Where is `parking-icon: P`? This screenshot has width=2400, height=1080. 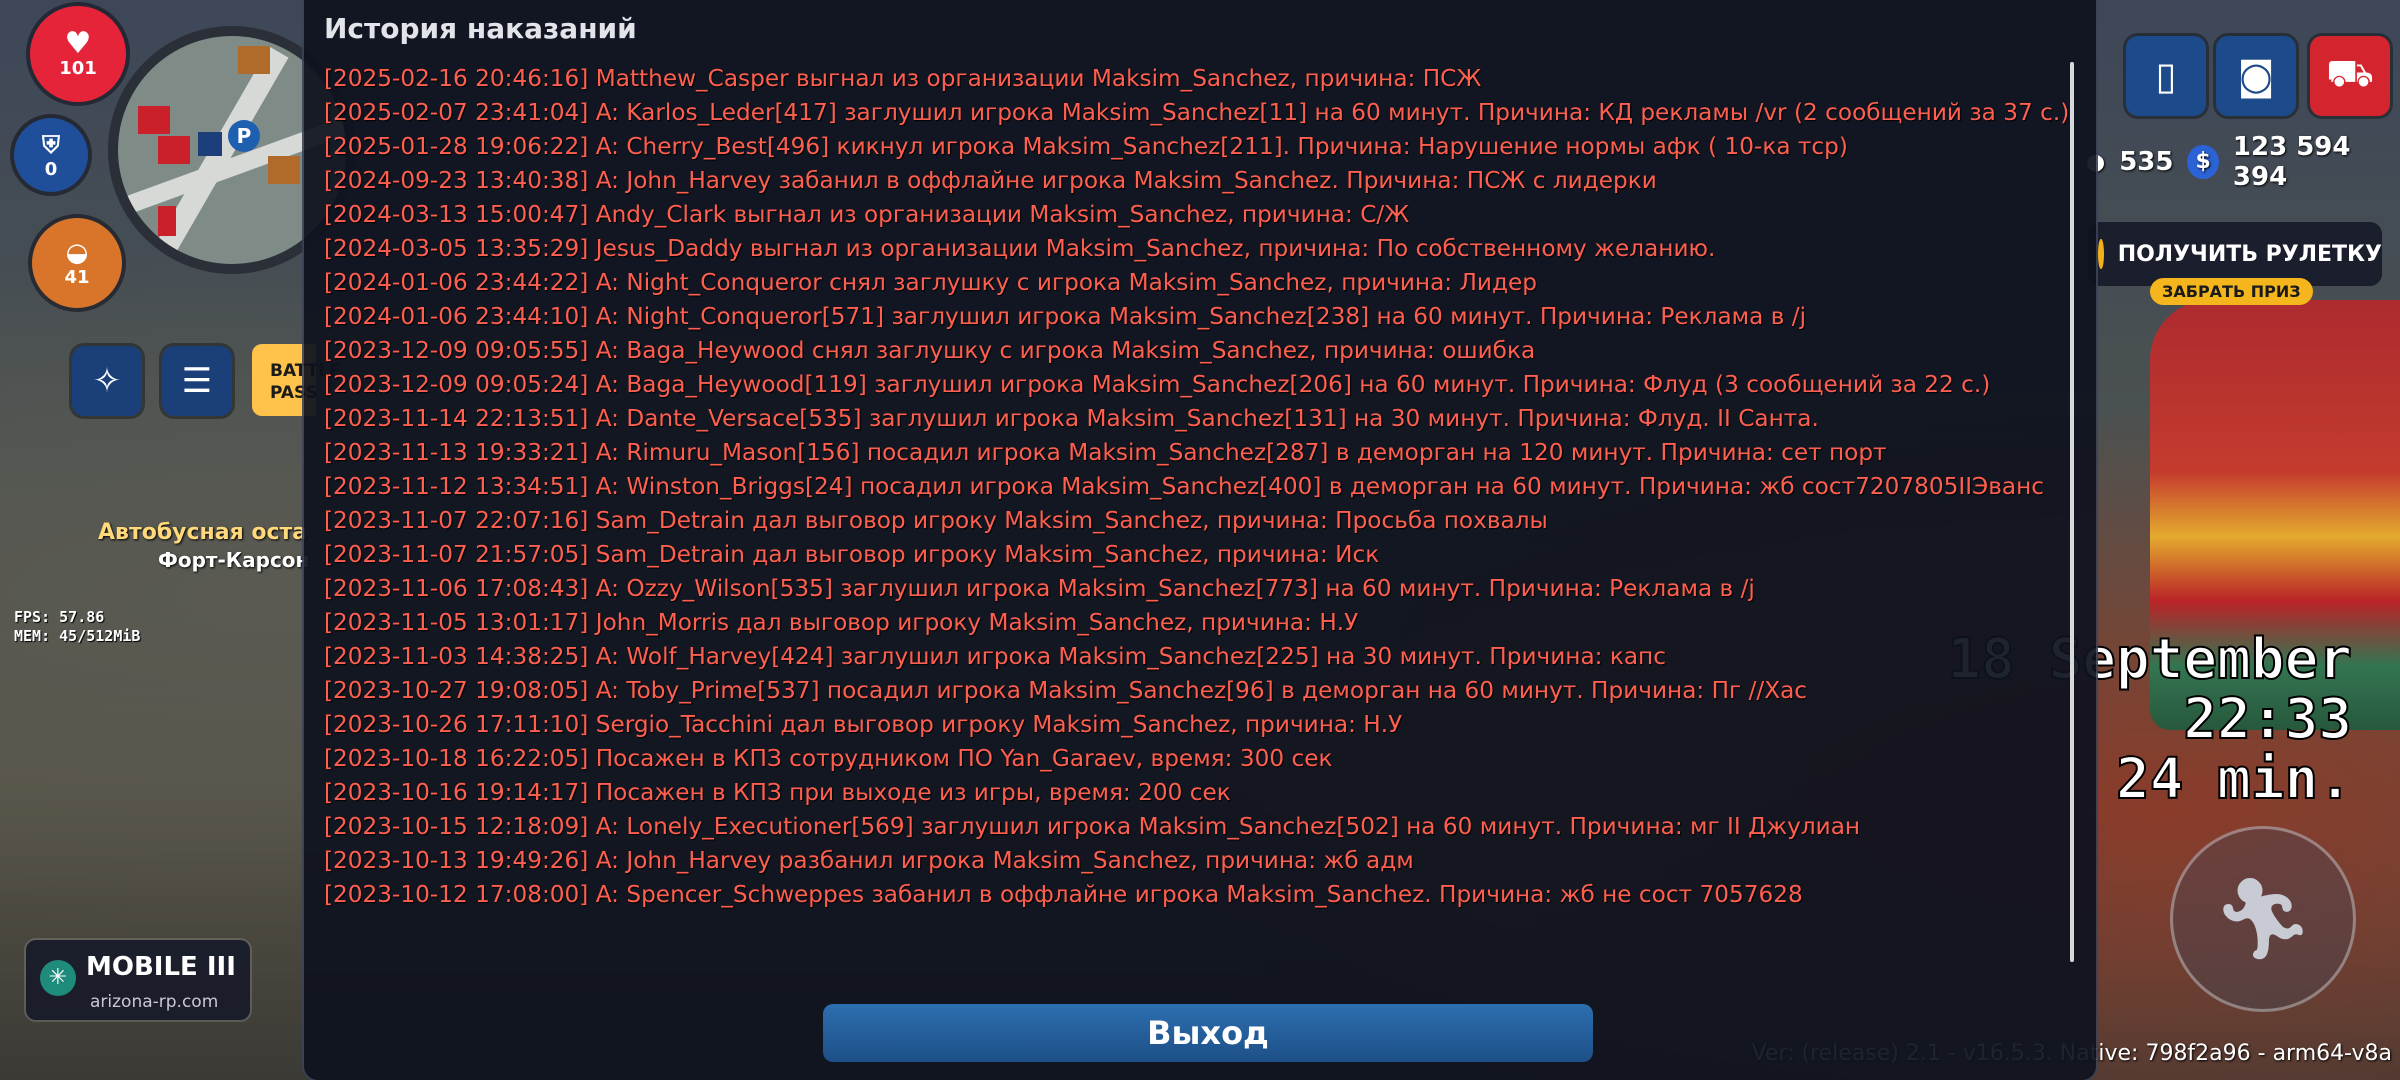
parking-icon: P is located at coordinates (244, 136).